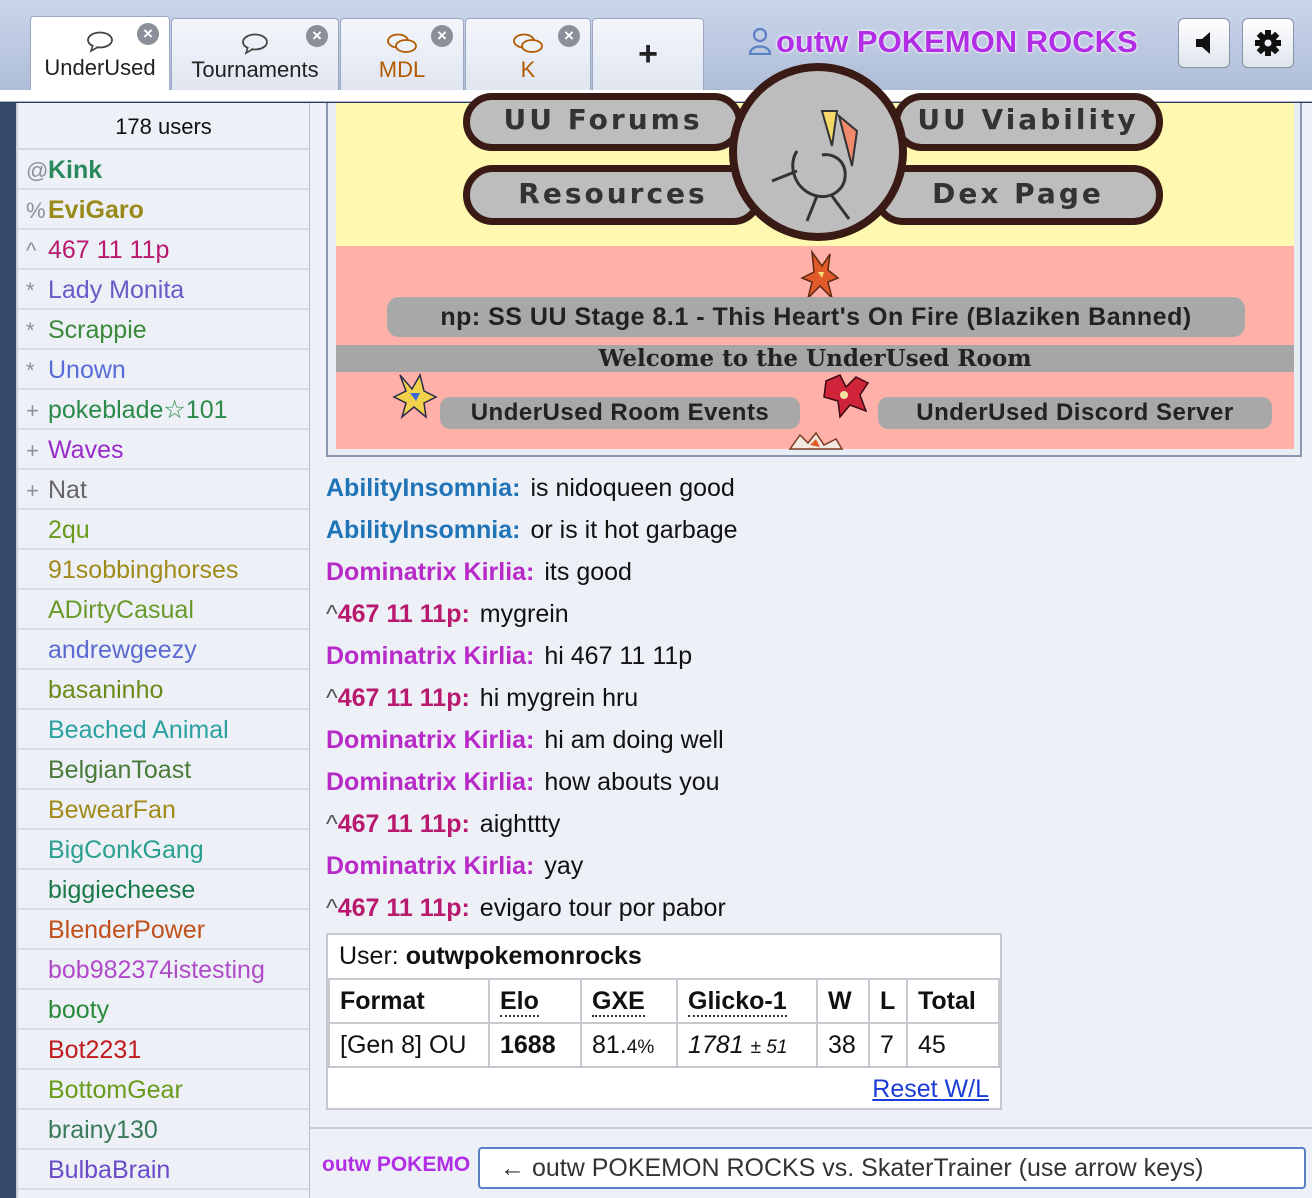 The image size is (1312, 1198). I want to click on chat-message: Dominatrix Kirlia: its good, so click(816, 572).